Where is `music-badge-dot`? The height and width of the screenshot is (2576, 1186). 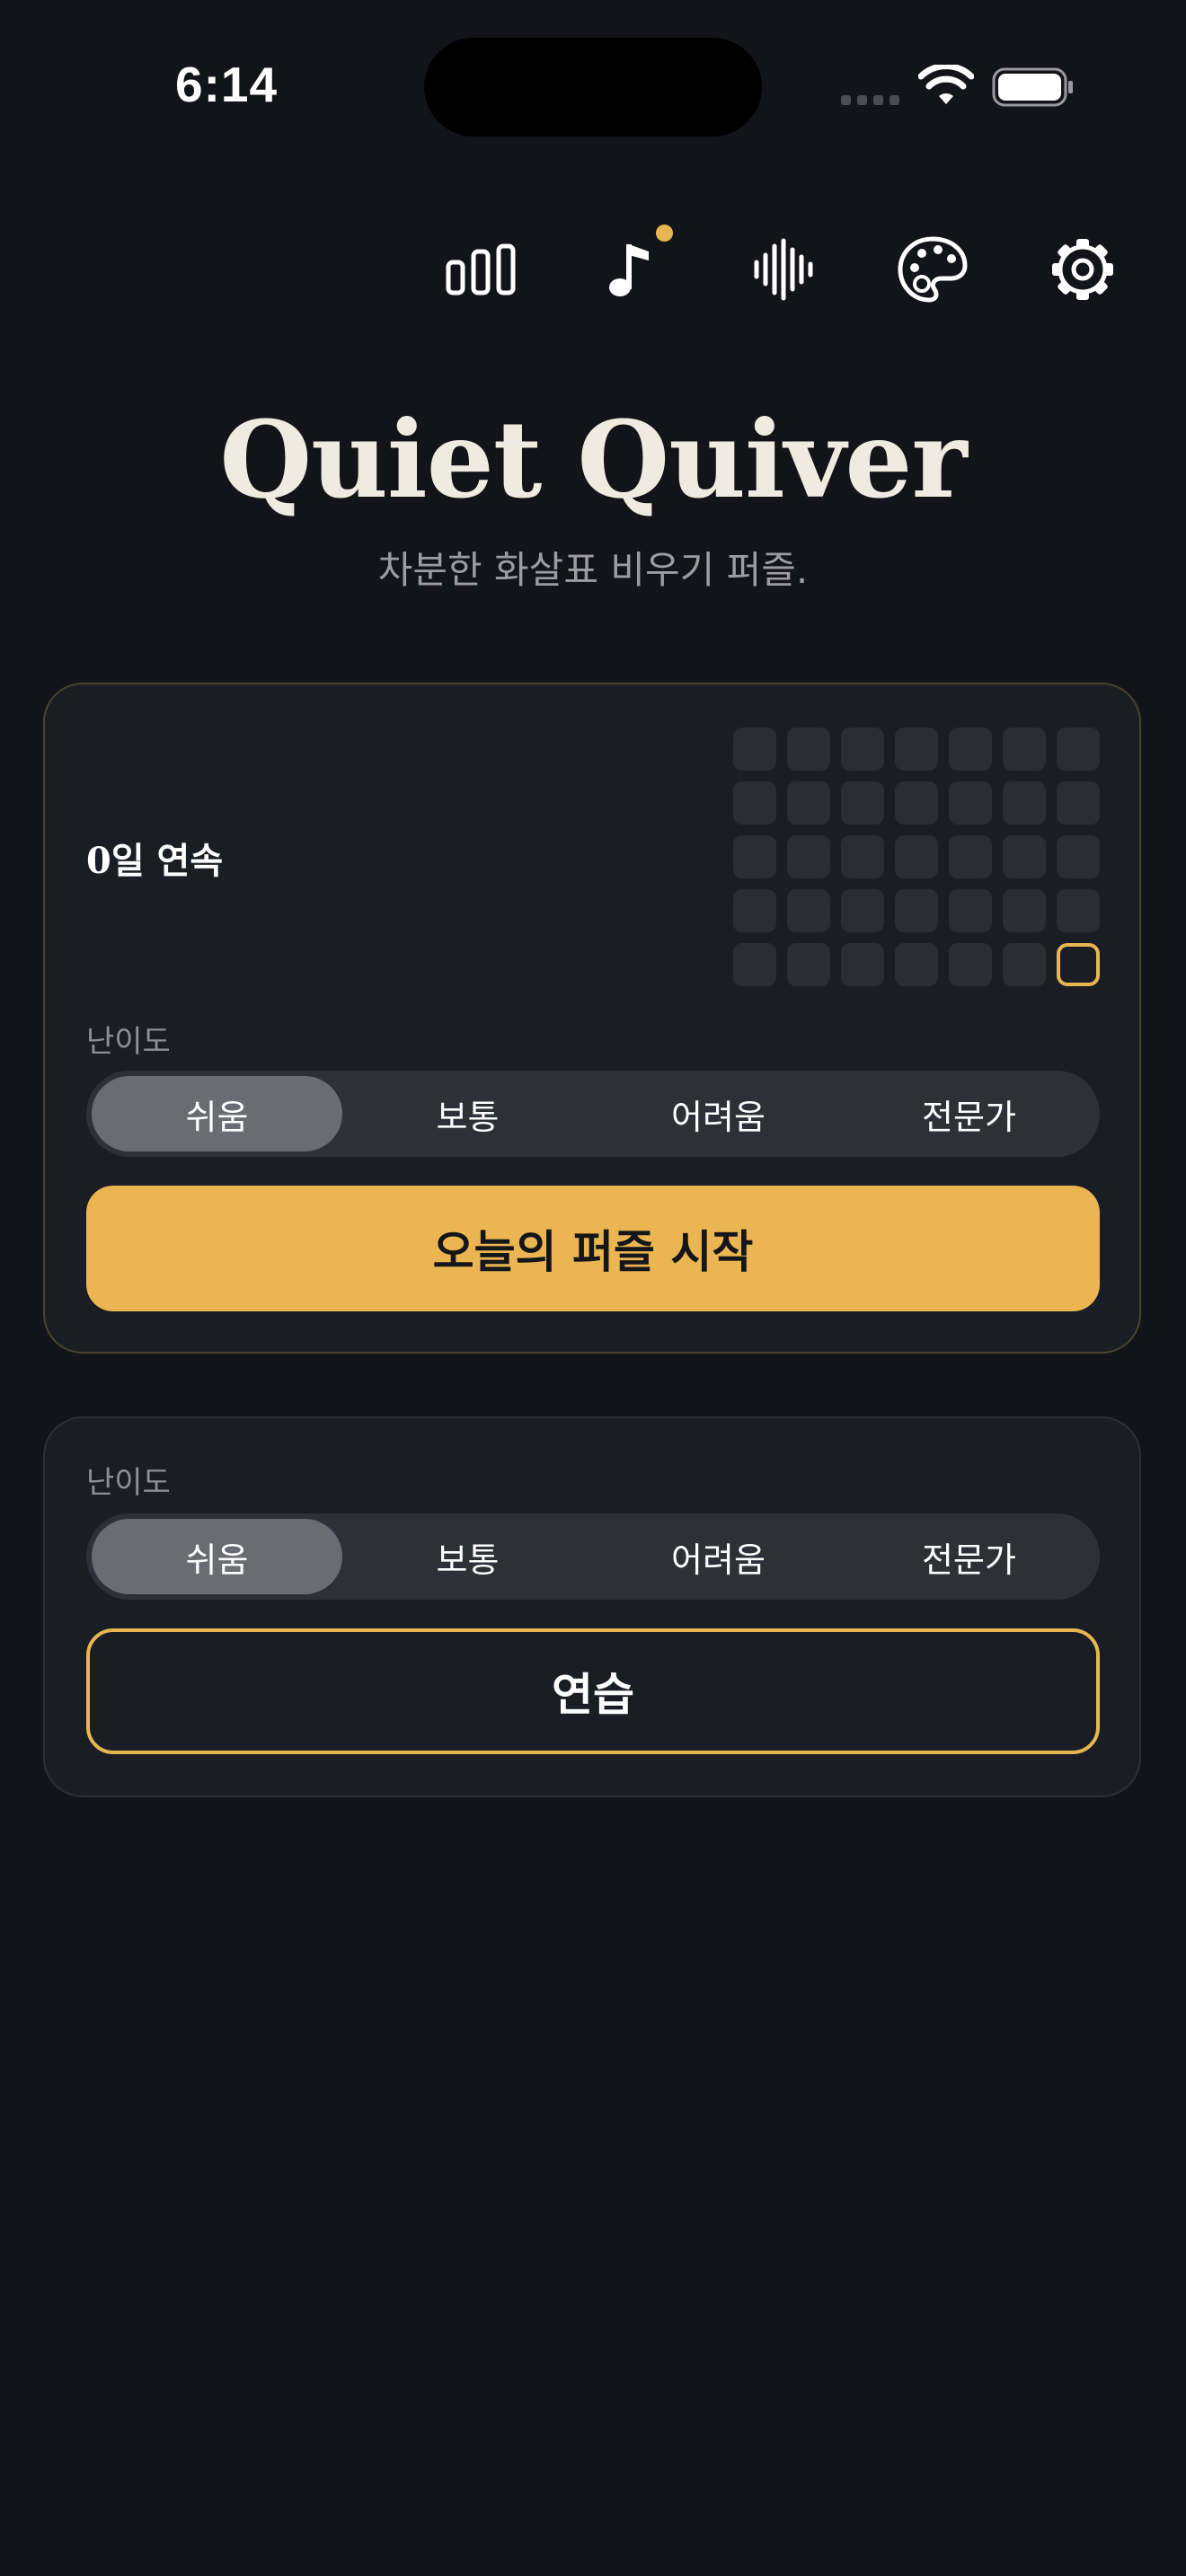 music-badge-dot is located at coordinates (664, 233).